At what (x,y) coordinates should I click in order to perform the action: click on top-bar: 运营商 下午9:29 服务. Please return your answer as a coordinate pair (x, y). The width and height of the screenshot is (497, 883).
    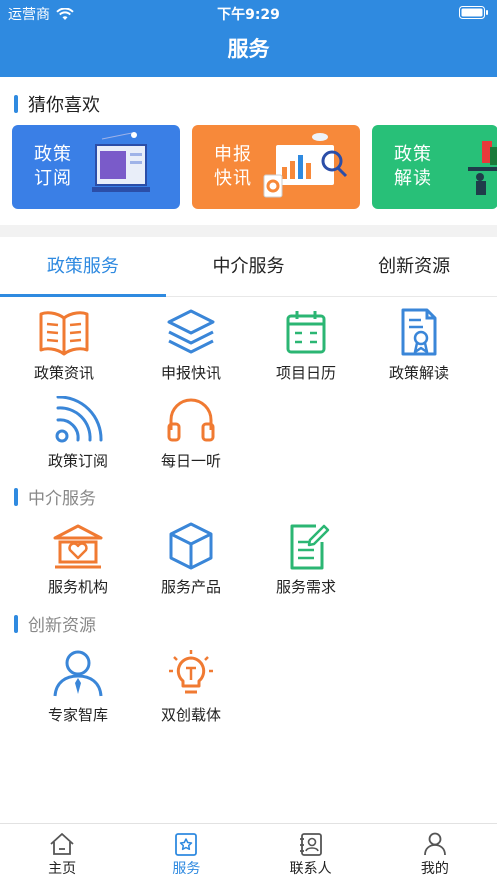
    Looking at the image, I should click on (248, 38).